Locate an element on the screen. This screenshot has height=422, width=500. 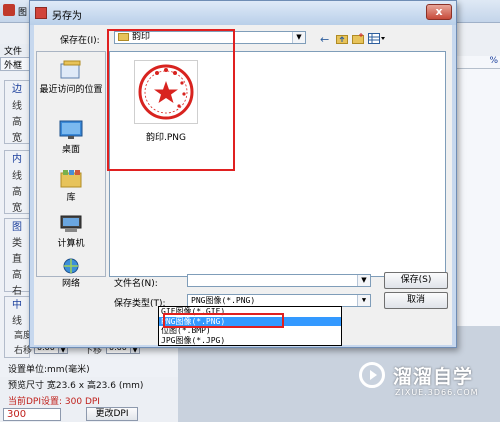
field-label: 直 is located at coordinates (17, 259).